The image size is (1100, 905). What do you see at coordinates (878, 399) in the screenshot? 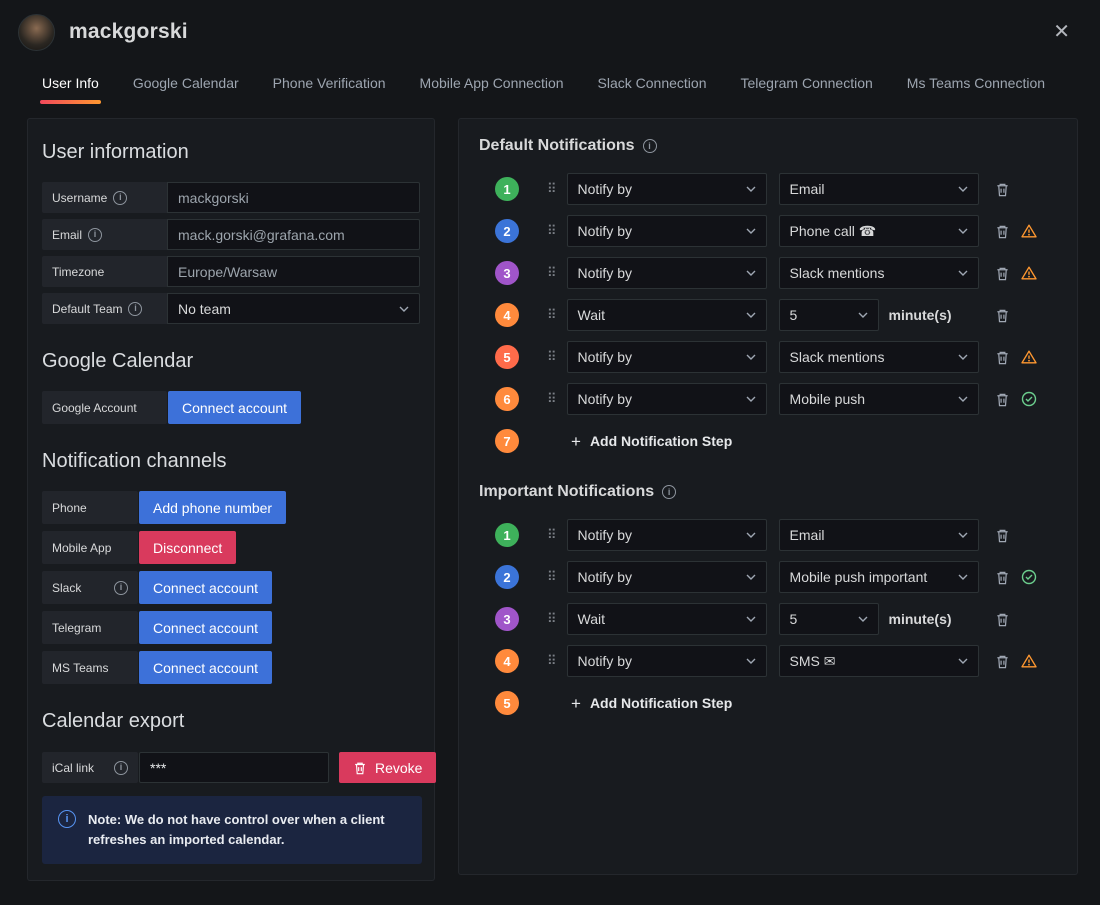
I see `step-value-select: Mobile push` at bounding box center [878, 399].